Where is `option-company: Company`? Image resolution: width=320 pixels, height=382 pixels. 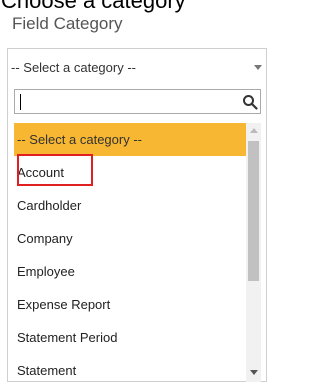 option-company: Company is located at coordinates (130, 238).